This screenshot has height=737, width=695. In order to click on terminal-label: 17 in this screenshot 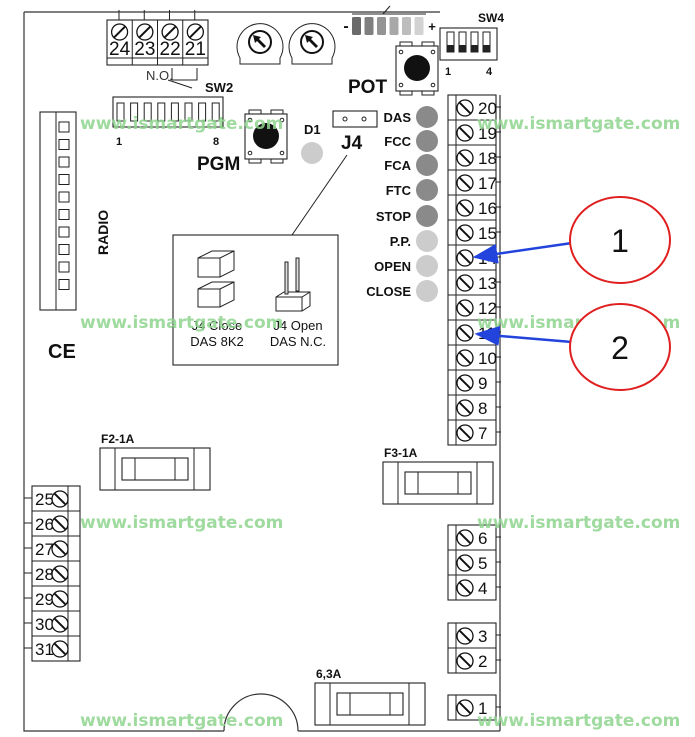, I will do `click(487, 183)`.